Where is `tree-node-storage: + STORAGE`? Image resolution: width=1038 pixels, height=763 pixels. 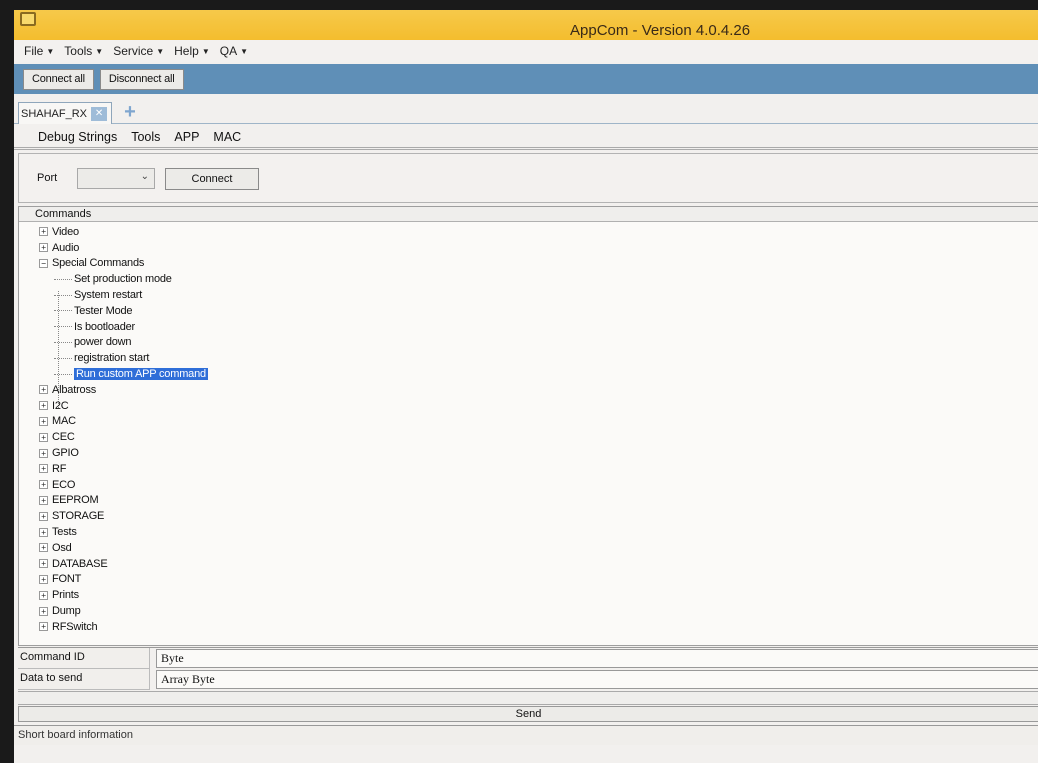
tree-node-storage: + STORAGE is located at coordinates (528, 516).